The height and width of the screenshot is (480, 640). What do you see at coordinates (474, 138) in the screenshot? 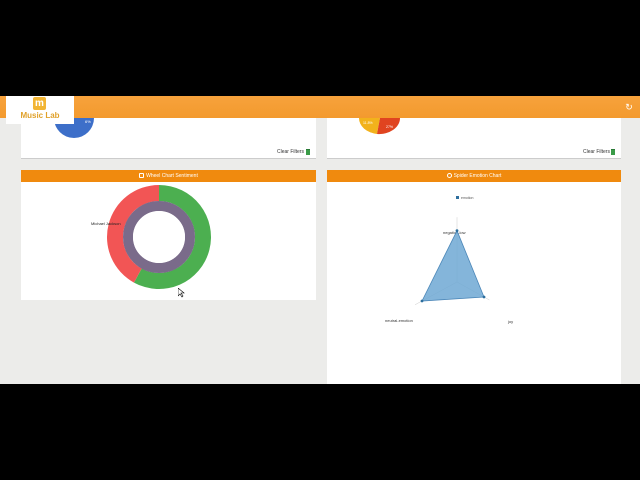
I see `top-right-panel: 11.8% 27% Clear Filters` at bounding box center [474, 138].